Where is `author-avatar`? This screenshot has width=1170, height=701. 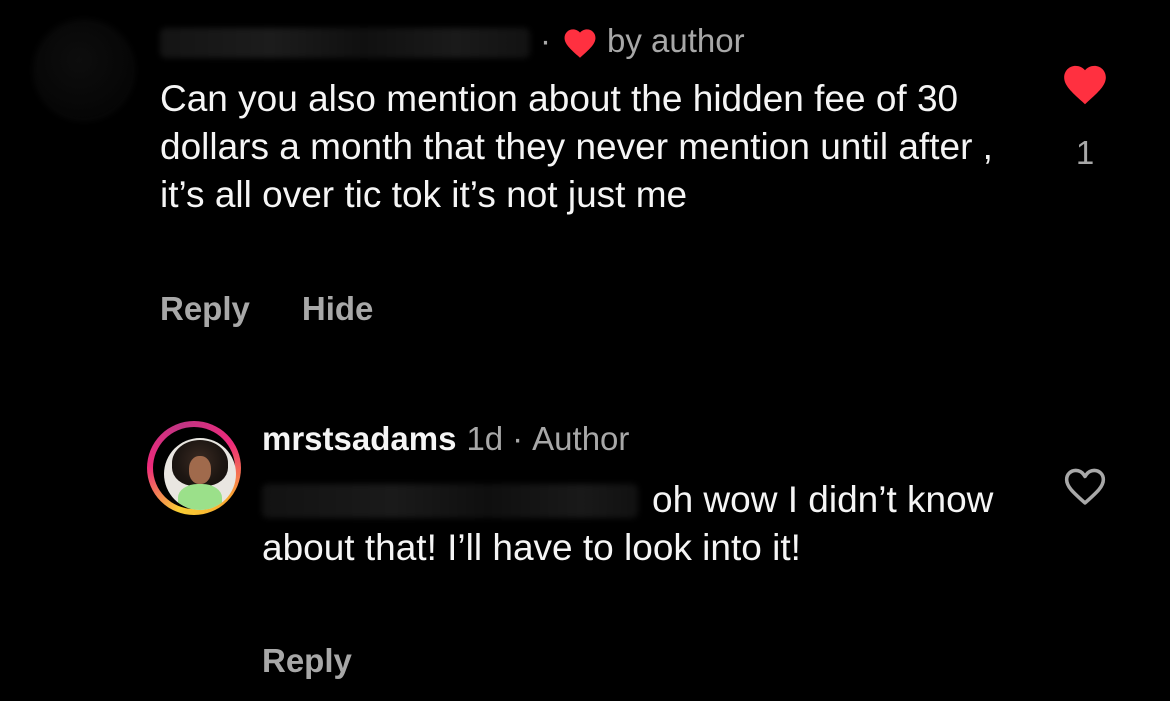 author-avatar is located at coordinates (194, 468).